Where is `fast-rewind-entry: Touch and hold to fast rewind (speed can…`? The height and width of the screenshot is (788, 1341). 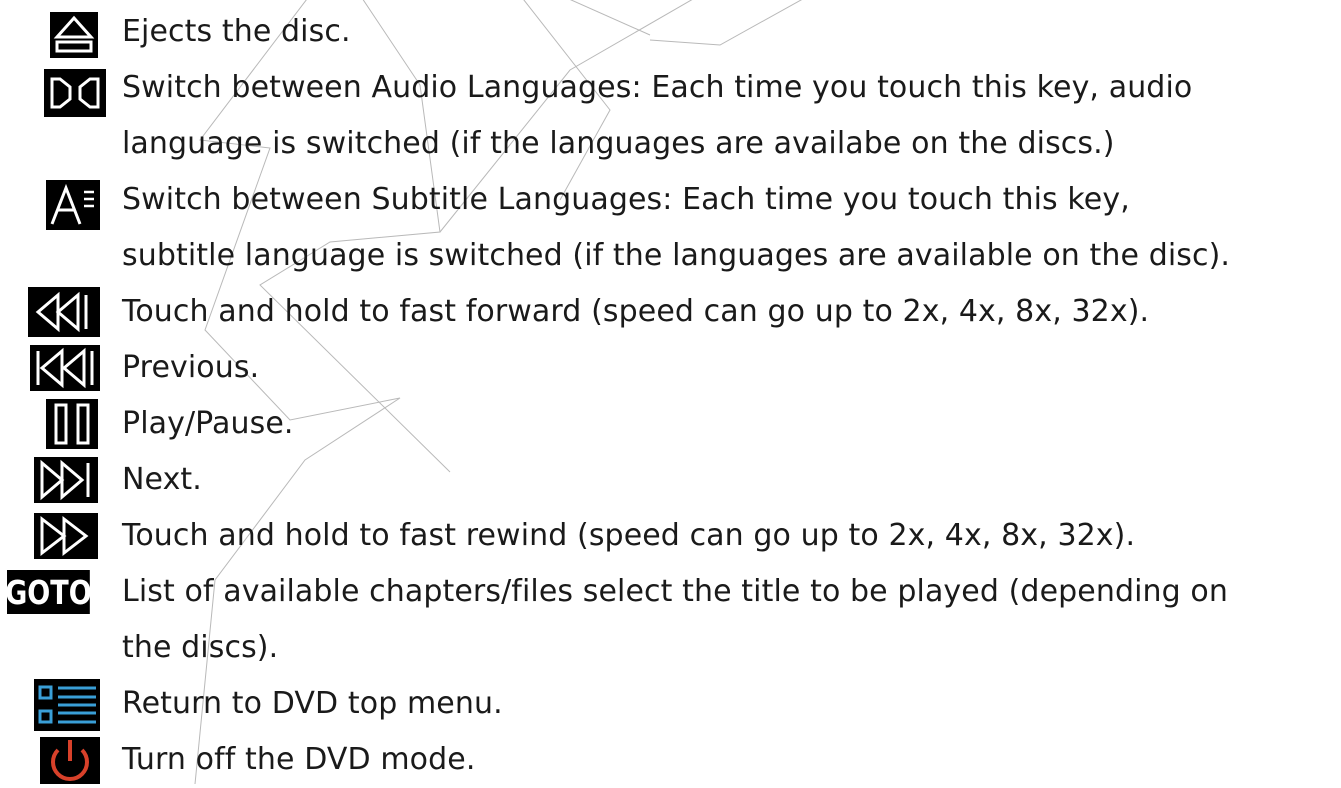 fast-rewind-entry: Touch and hold to fast rewind (speed can… is located at coordinates (670, 536).